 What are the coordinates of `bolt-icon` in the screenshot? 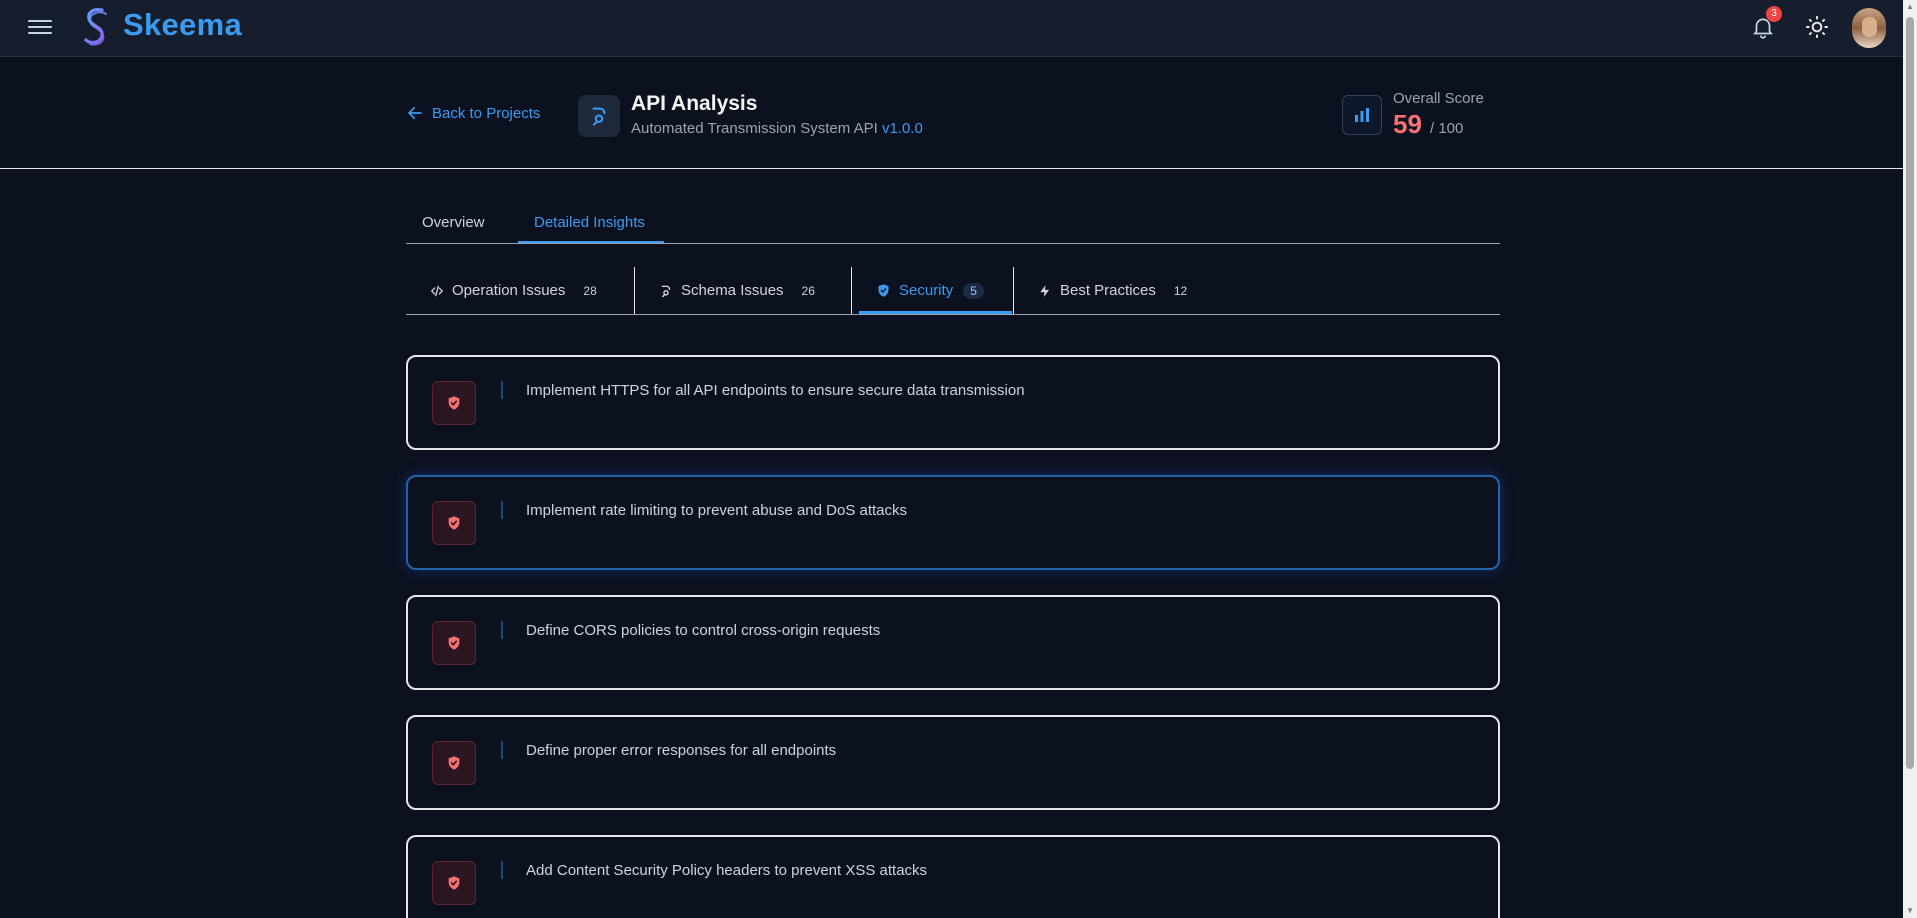 It's located at (1045, 290).